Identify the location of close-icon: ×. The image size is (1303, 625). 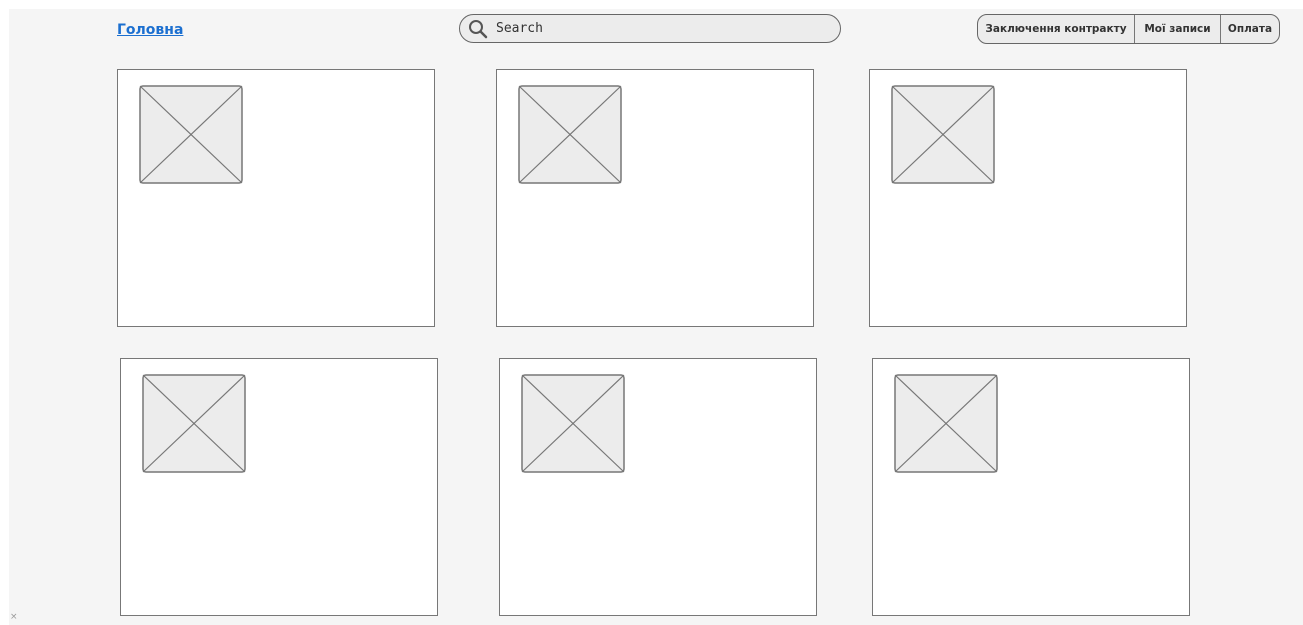
(14, 617).